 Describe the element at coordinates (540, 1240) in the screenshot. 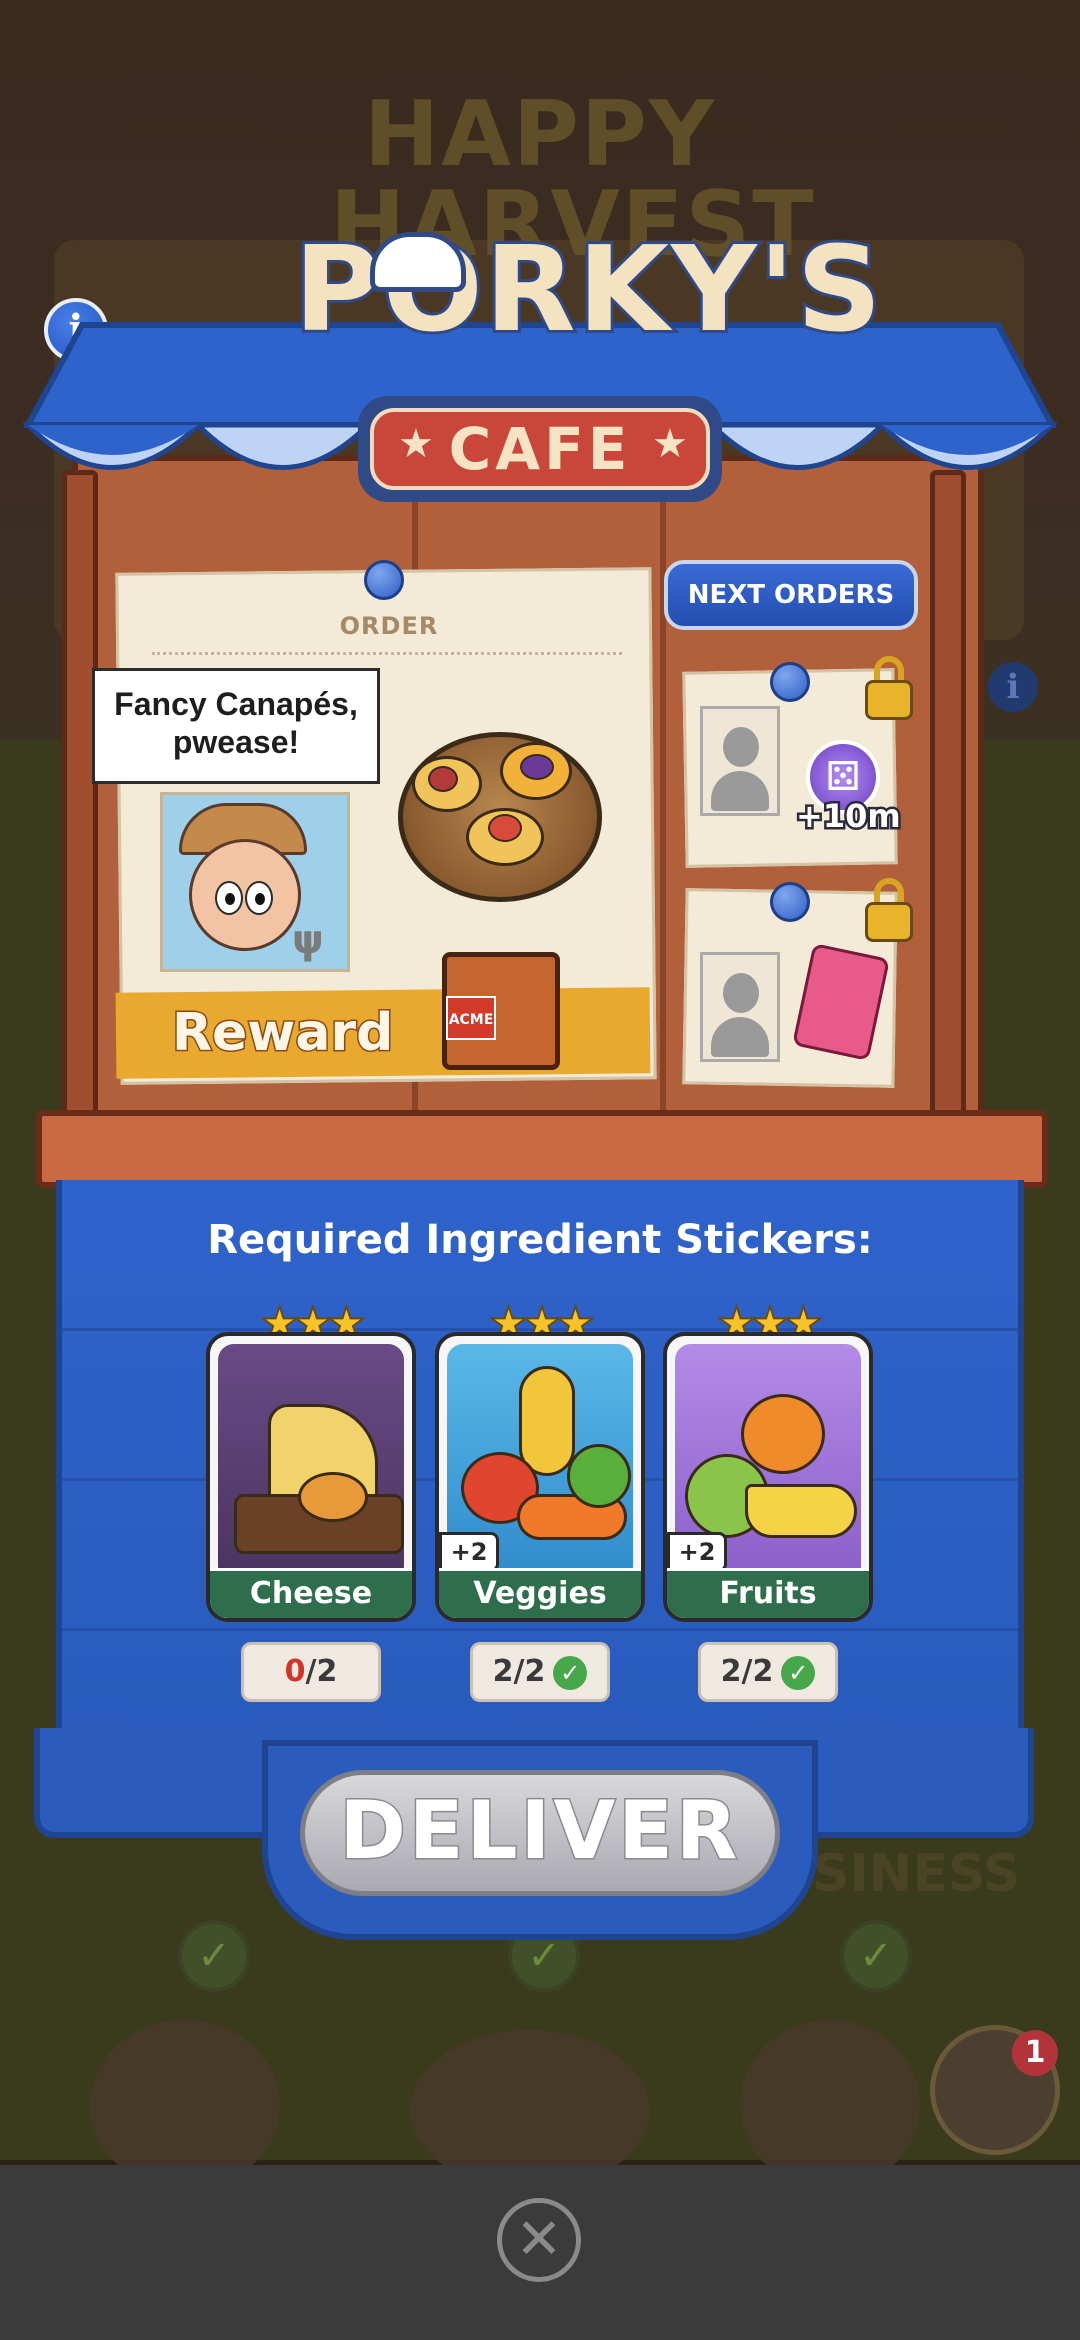

I see `ingredients-title: Required Ingredient Stickers:` at that location.